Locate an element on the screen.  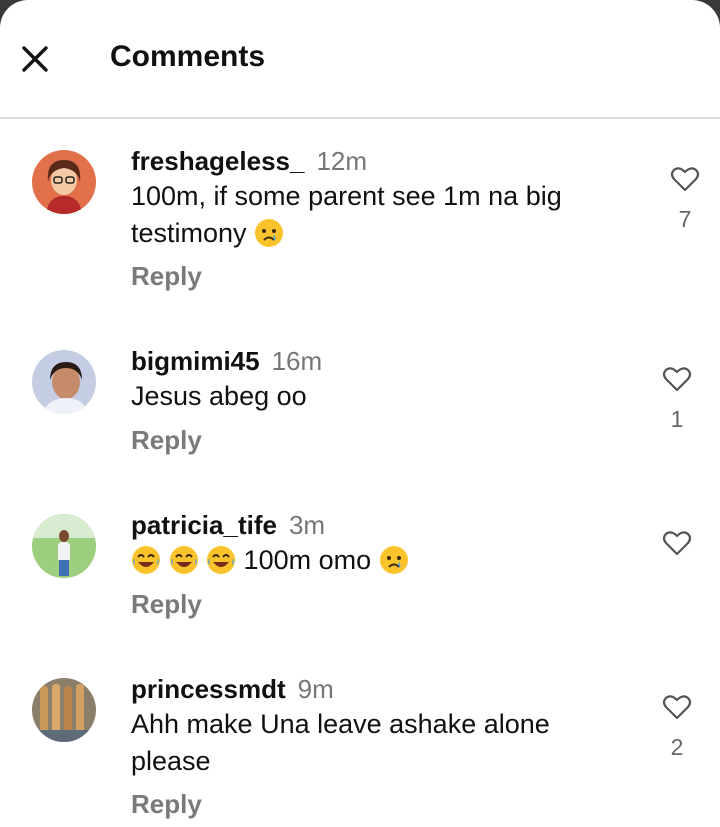
timestamp: 12m is located at coordinates (342, 161).